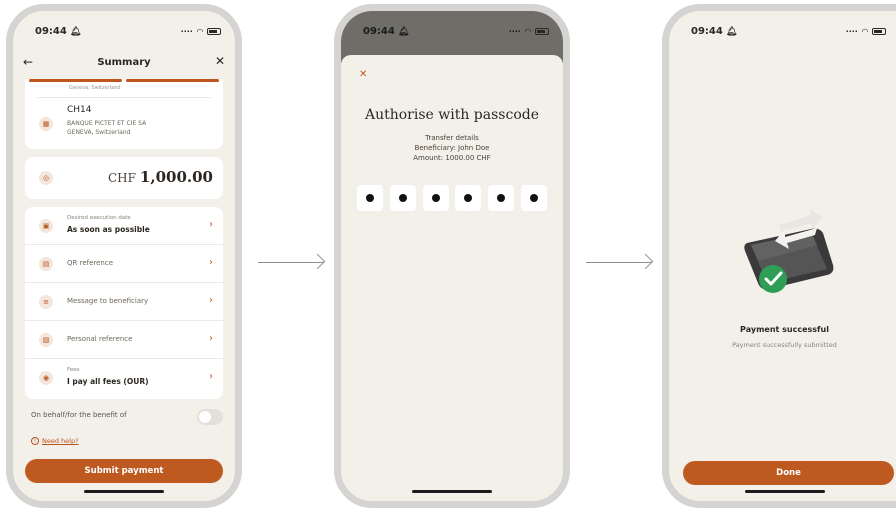 This screenshot has height=512, width=896. I want to click on success-subtitle: Payment successfully submitted, so click(784, 345).